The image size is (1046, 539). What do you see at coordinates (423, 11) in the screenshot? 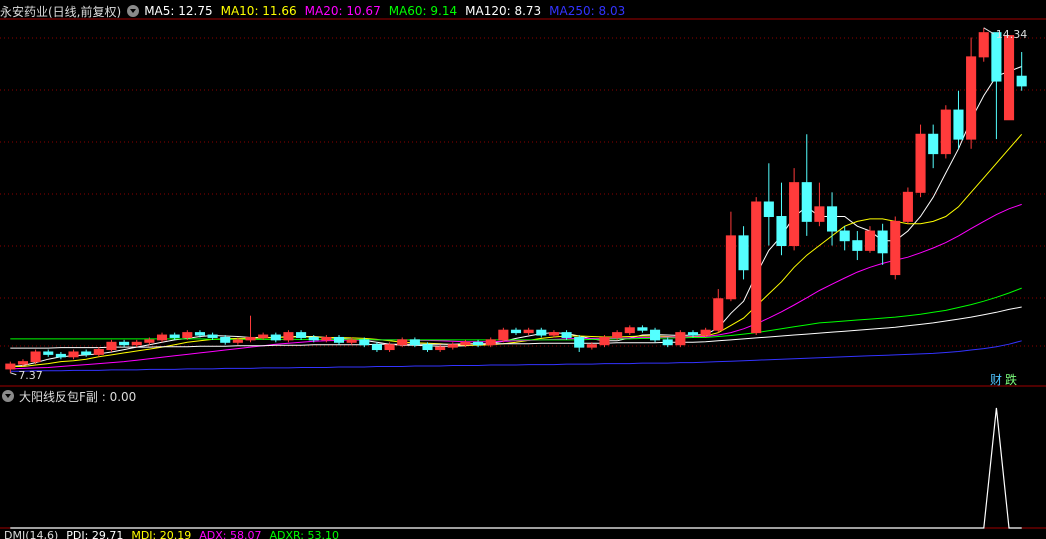
I see `ma60-label: MA60: 9.14` at bounding box center [423, 11].